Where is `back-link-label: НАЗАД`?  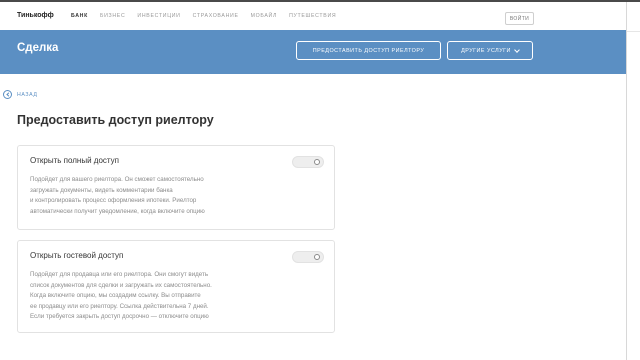
back-link-label: НАЗАД is located at coordinates (27, 94).